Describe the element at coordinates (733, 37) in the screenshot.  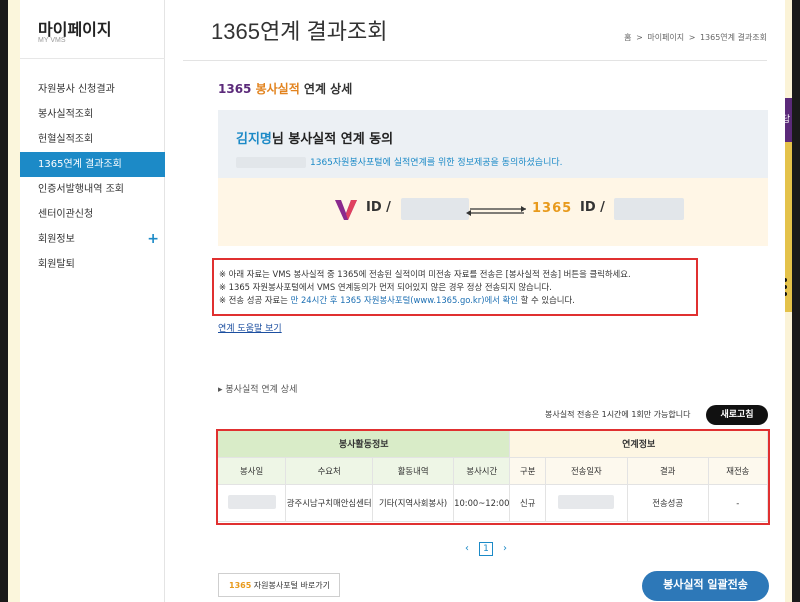
I see `breadcrumb-current: 1365연계 결과조회` at that location.